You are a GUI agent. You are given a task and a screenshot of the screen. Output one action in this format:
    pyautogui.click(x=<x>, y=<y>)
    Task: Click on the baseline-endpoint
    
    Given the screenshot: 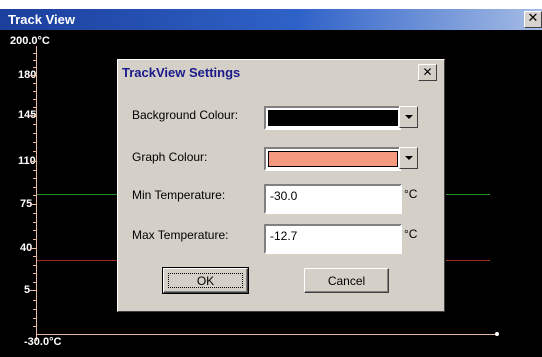 What is the action you would take?
    pyautogui.click(x=497, y=334)
    